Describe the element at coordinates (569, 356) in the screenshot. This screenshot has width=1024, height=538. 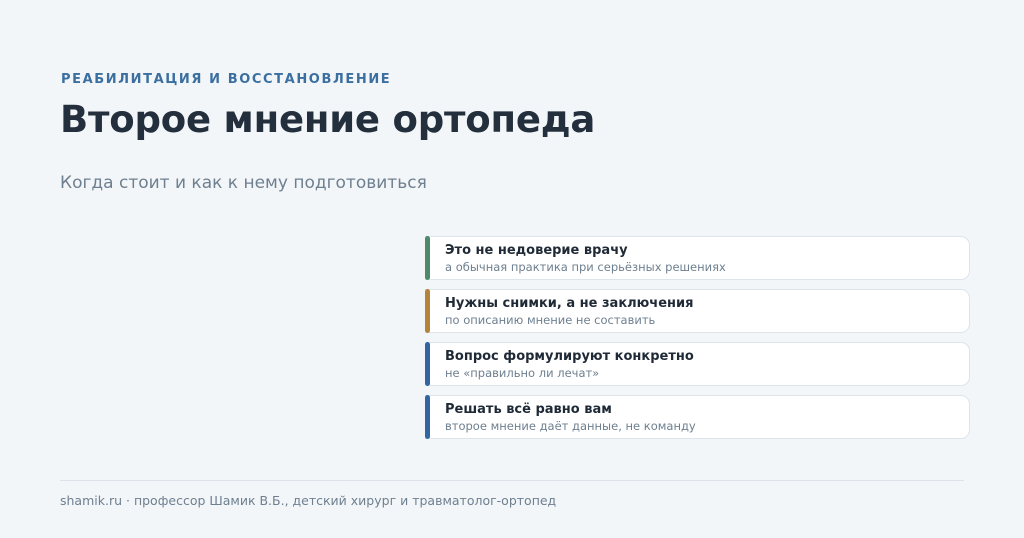
I see `card-title: Вопрос формулируют конкретно` at that location.